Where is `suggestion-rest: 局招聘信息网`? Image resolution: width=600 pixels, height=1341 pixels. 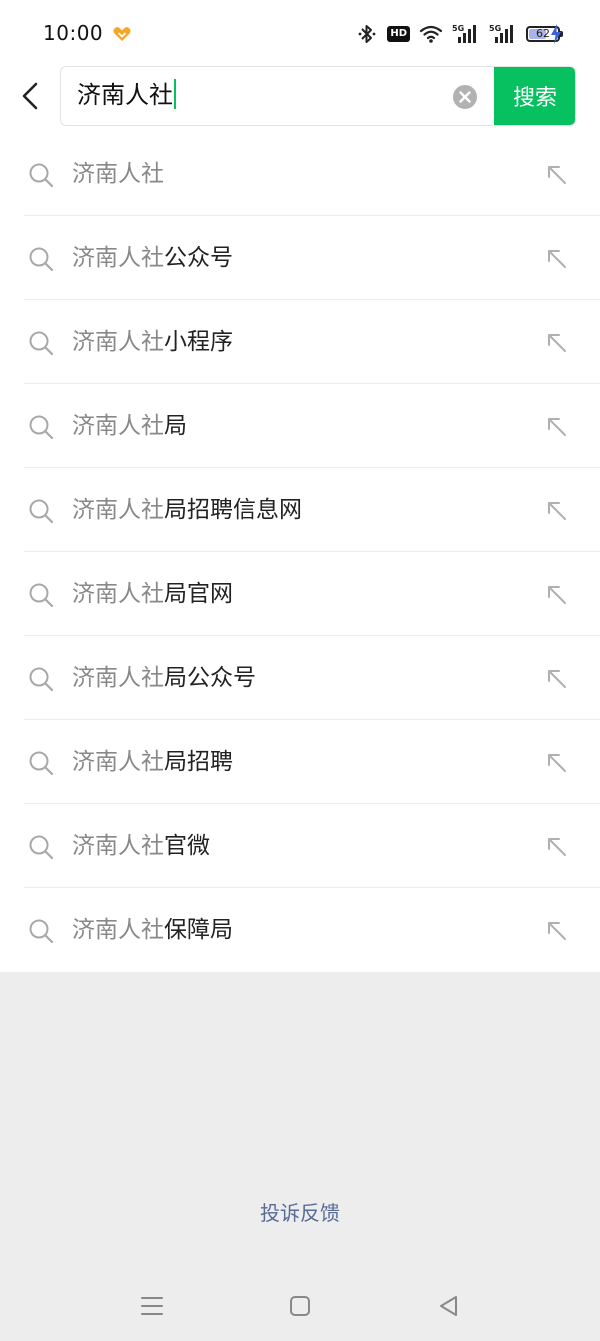 suggestion-rest: 局招聘信息网 is located at coordinates (233, 510).